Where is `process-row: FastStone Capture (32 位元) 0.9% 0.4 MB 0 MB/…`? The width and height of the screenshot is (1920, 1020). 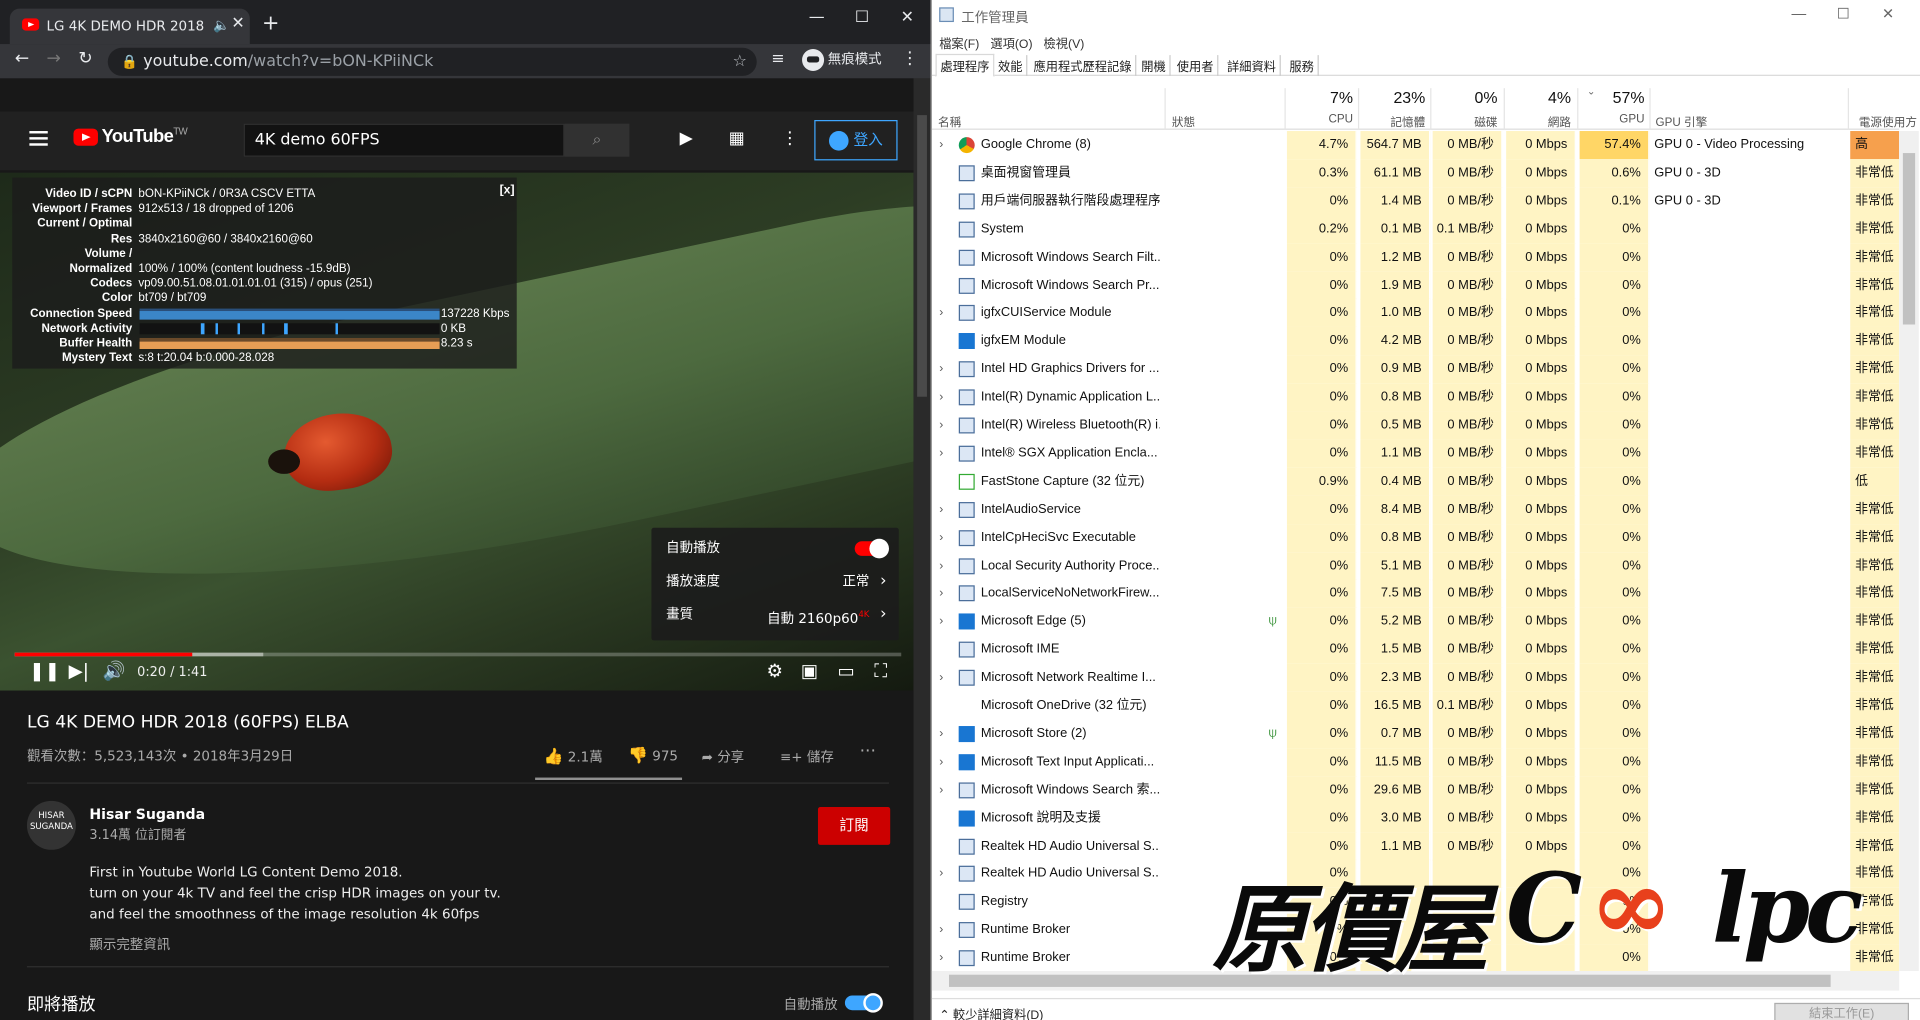 process-row: FastStone Capture (32 位元) 0.9% 0.4 MB 0 MB/… is located at coordinates (1416, 481).